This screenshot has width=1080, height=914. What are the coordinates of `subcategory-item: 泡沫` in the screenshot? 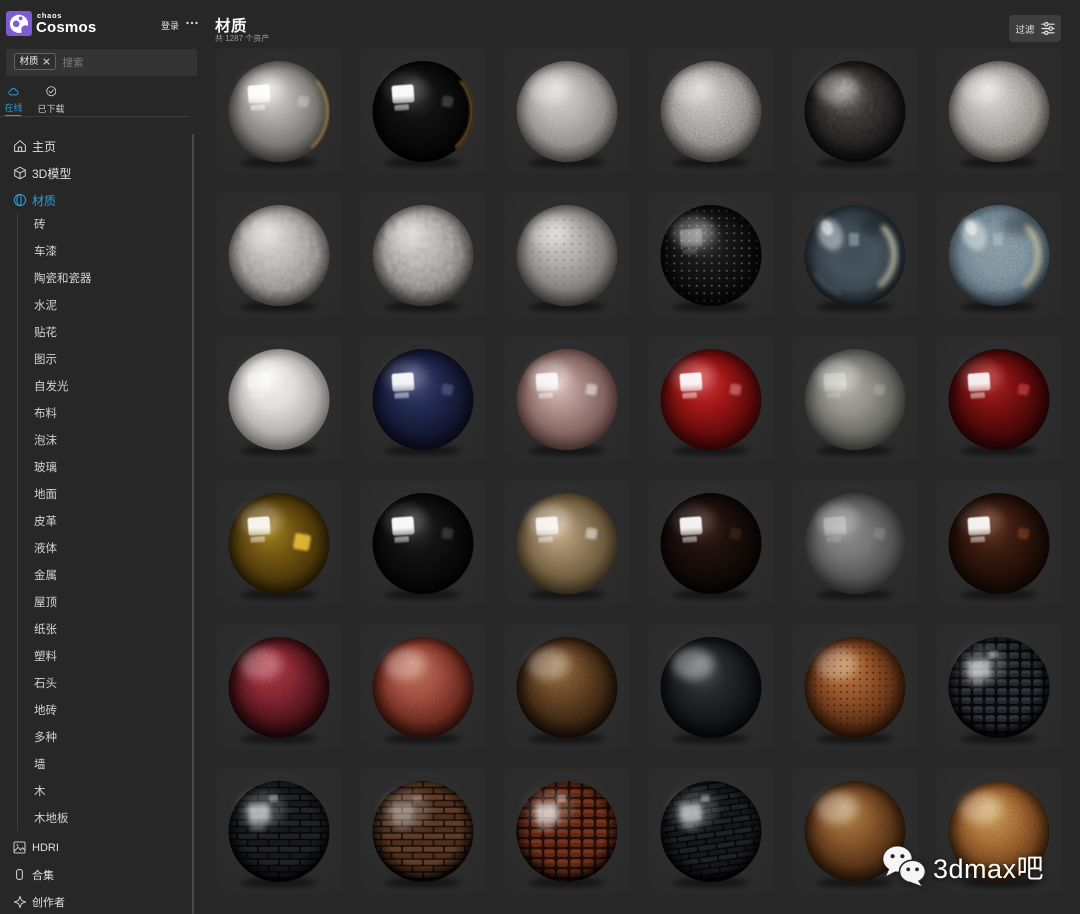 It's located at (45, 441).